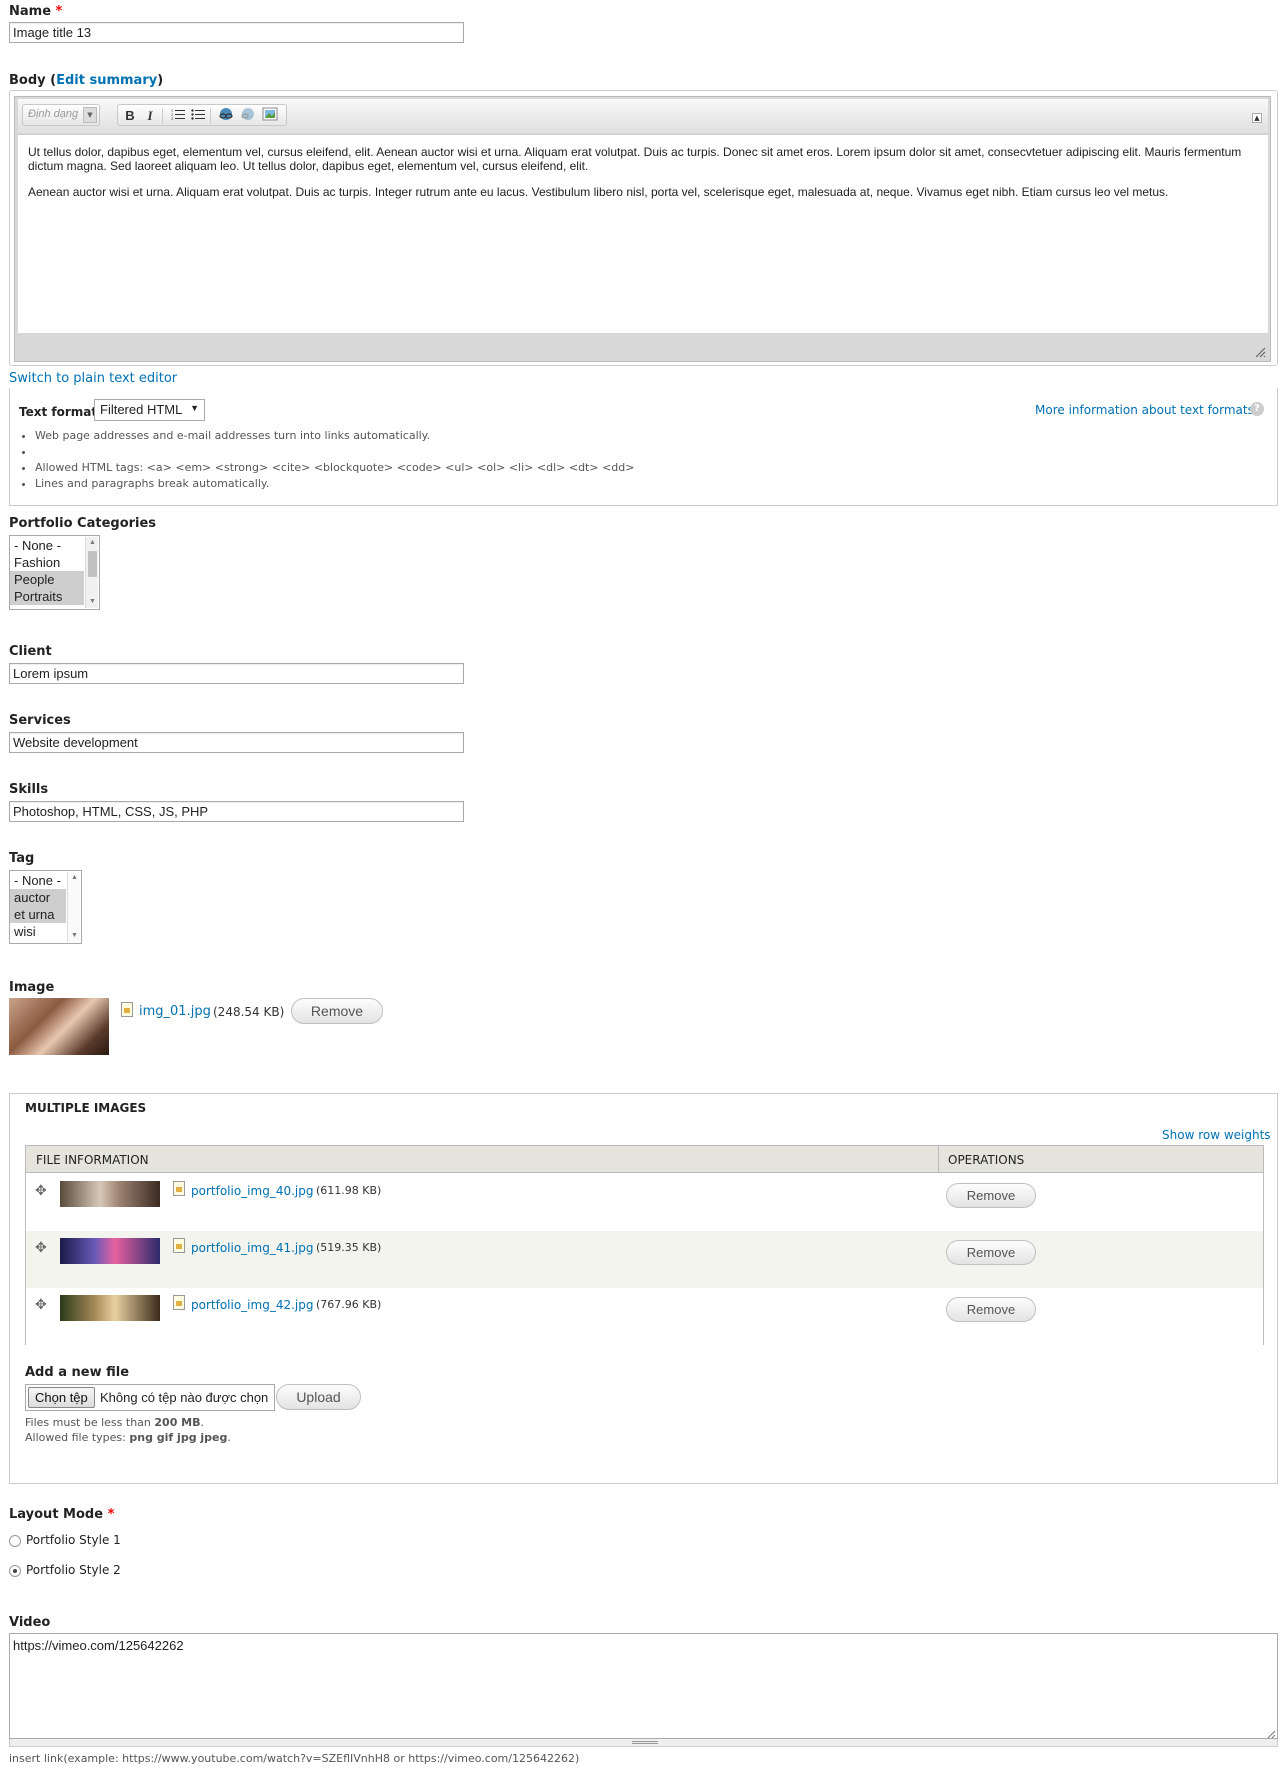 Image resolution: width=1287 pixels, height=1771 pixels. What do you see at coordinates (198, 116) in the screenshot?
I see `unordered-list-icon` at bounding box center [198, 116].